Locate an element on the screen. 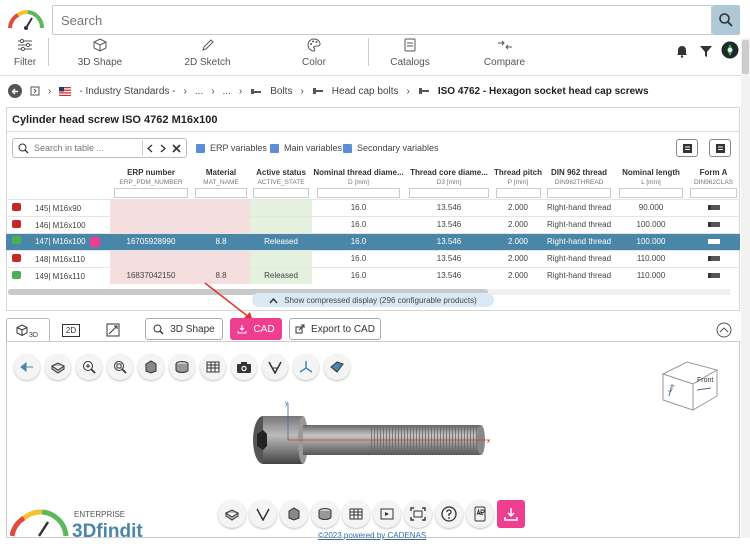 This screenshot has height=544, width=750. cad-button: CAD is located at coordinates (256, 329).